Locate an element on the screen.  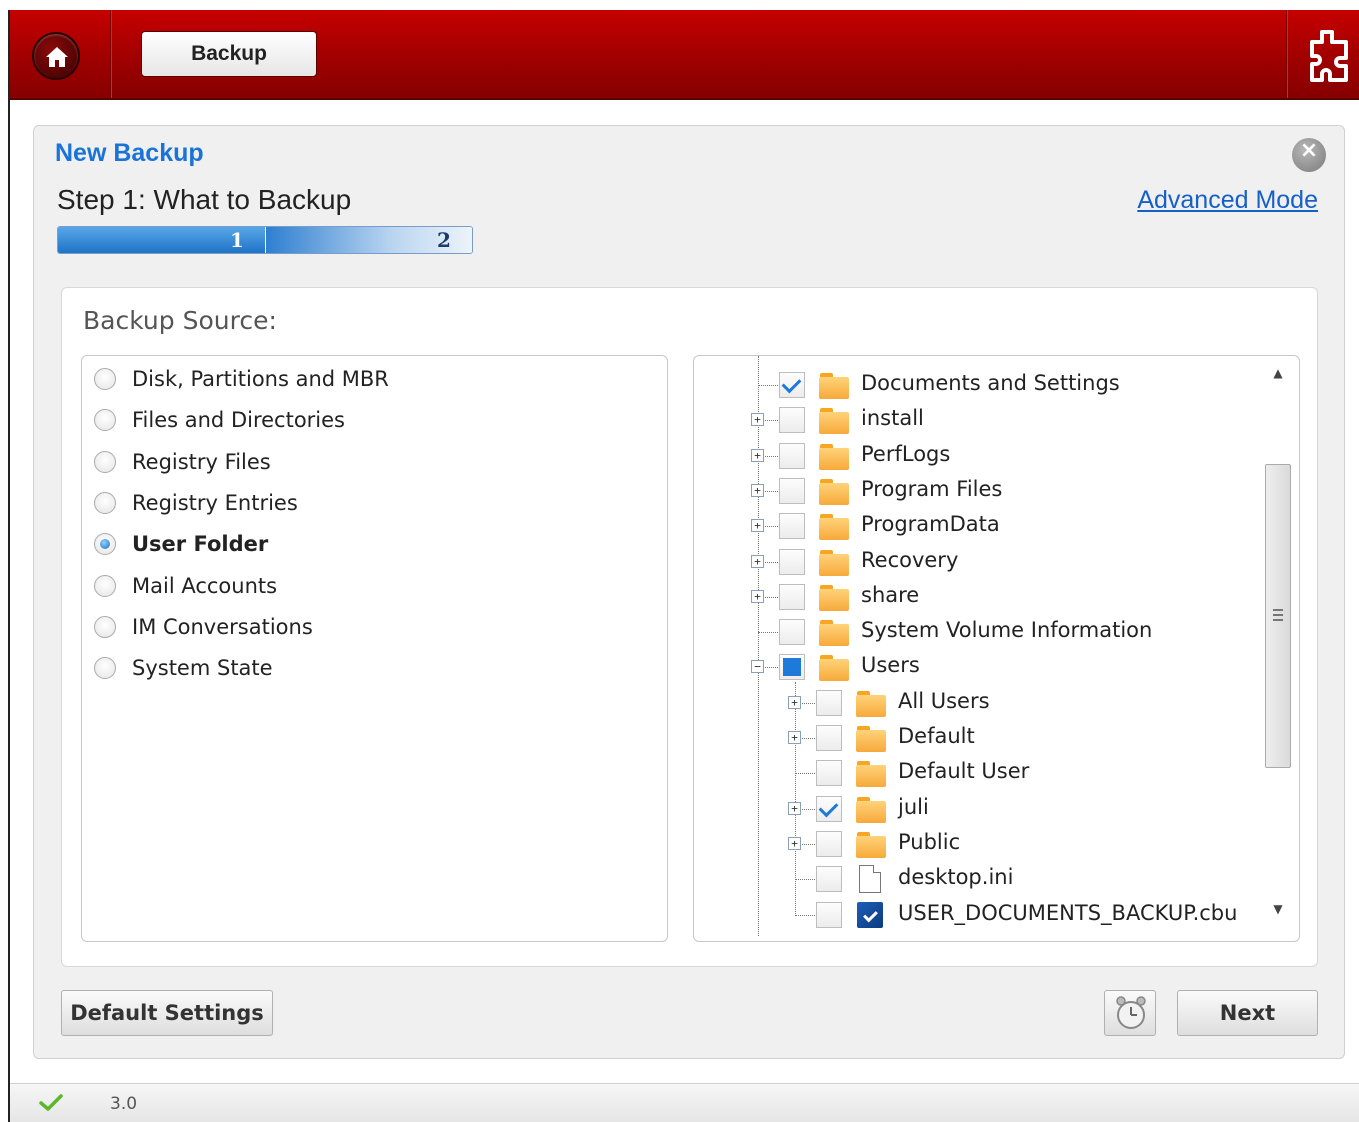
source-type-option: Disk, Partitions and MBR is located at coordinates (241, 379).